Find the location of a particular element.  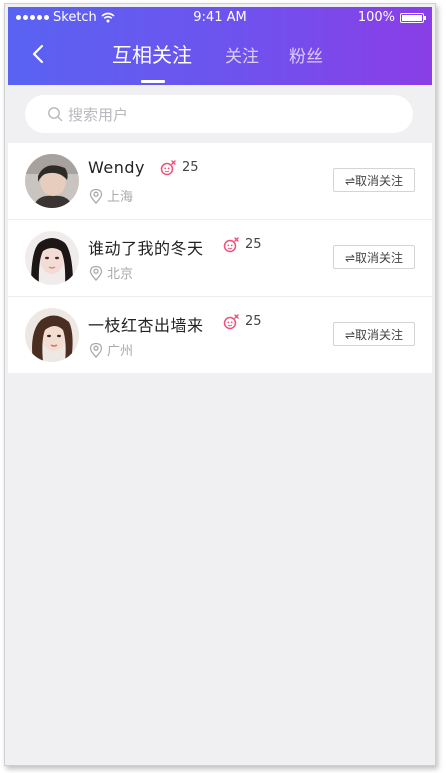

user-name: 一枝红杏出墙来 is located at coordinates (146, 324).